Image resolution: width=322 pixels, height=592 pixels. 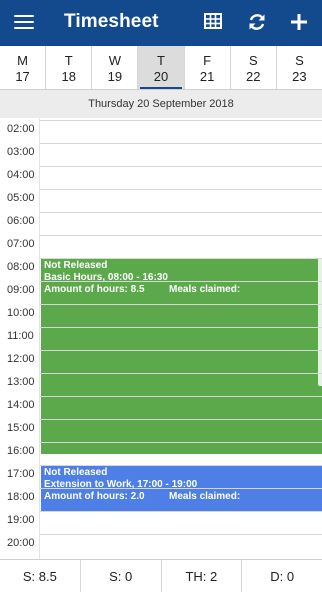 I want to click on total-standard: S: 8.5, so click(x=40, y=576).